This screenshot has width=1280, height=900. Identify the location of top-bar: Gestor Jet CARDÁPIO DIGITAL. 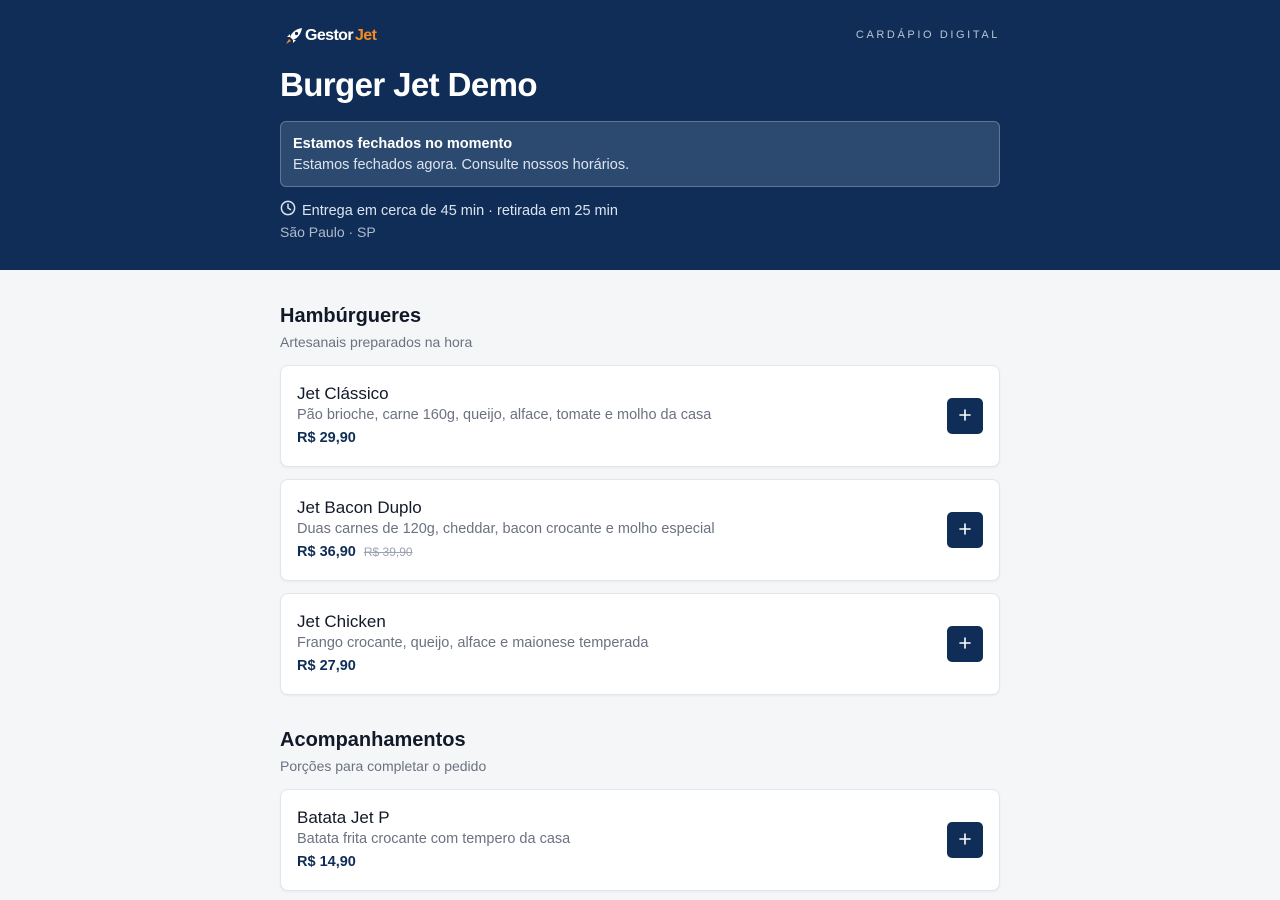
(640, 36).